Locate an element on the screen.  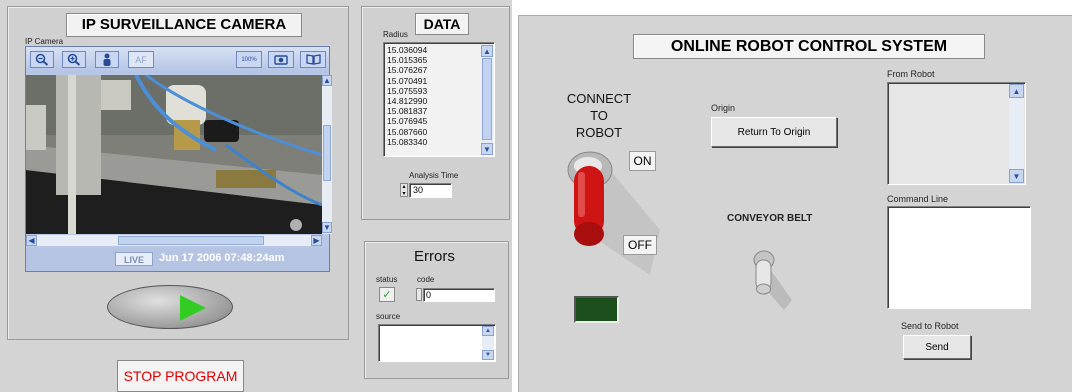
conveyor-belt-label: CONVEYOR BELT is located at coordinates (770, 218).